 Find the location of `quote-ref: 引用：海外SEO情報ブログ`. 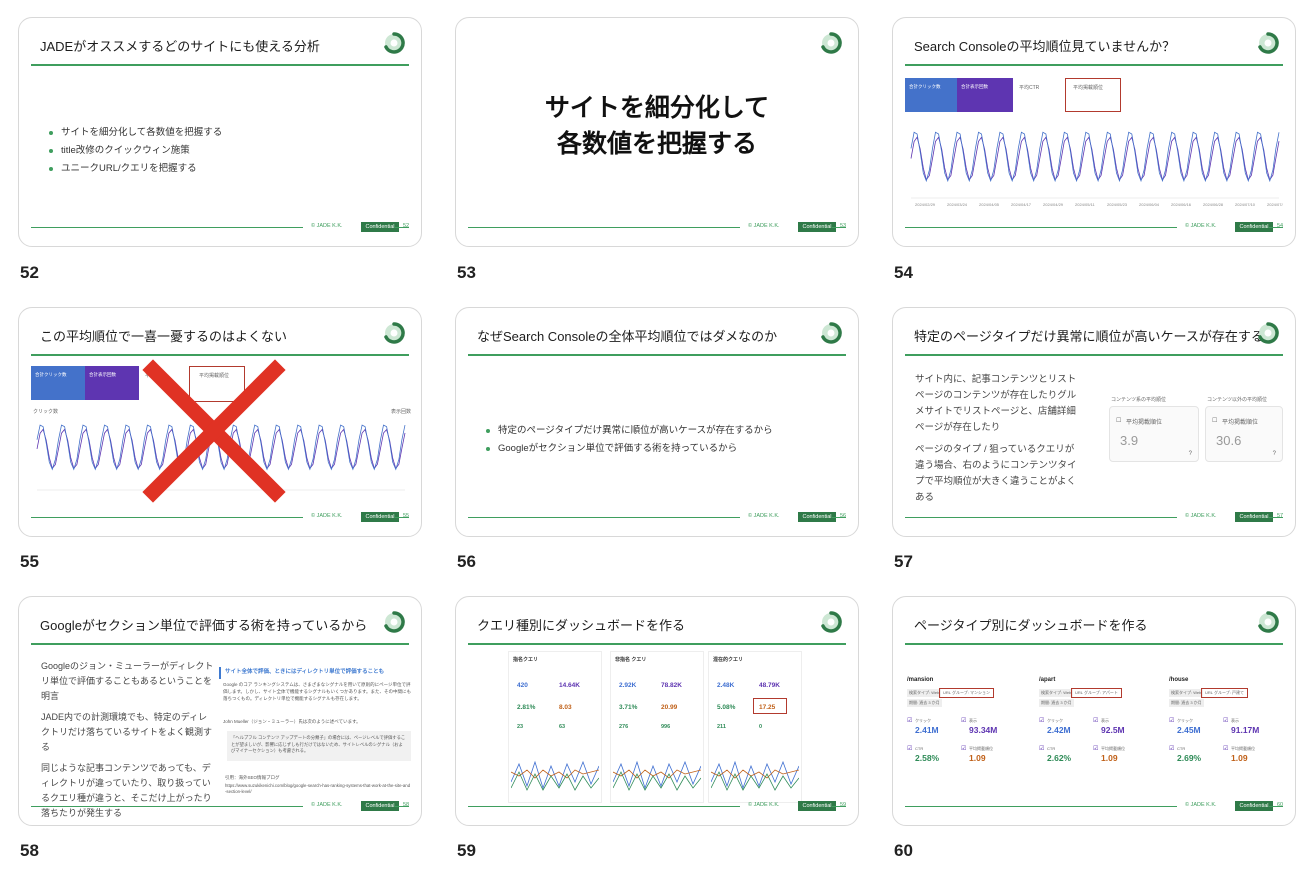

quote-ref: 引用：海外SEO情報ブログ is located at coordinates (252, 777).